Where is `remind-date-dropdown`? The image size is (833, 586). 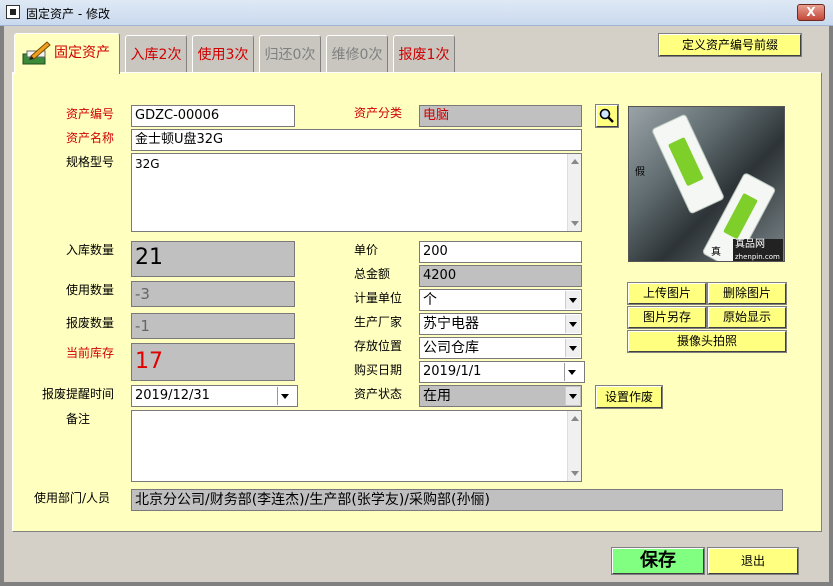
remind-date-dropdown is located at coordinates (286, 396).